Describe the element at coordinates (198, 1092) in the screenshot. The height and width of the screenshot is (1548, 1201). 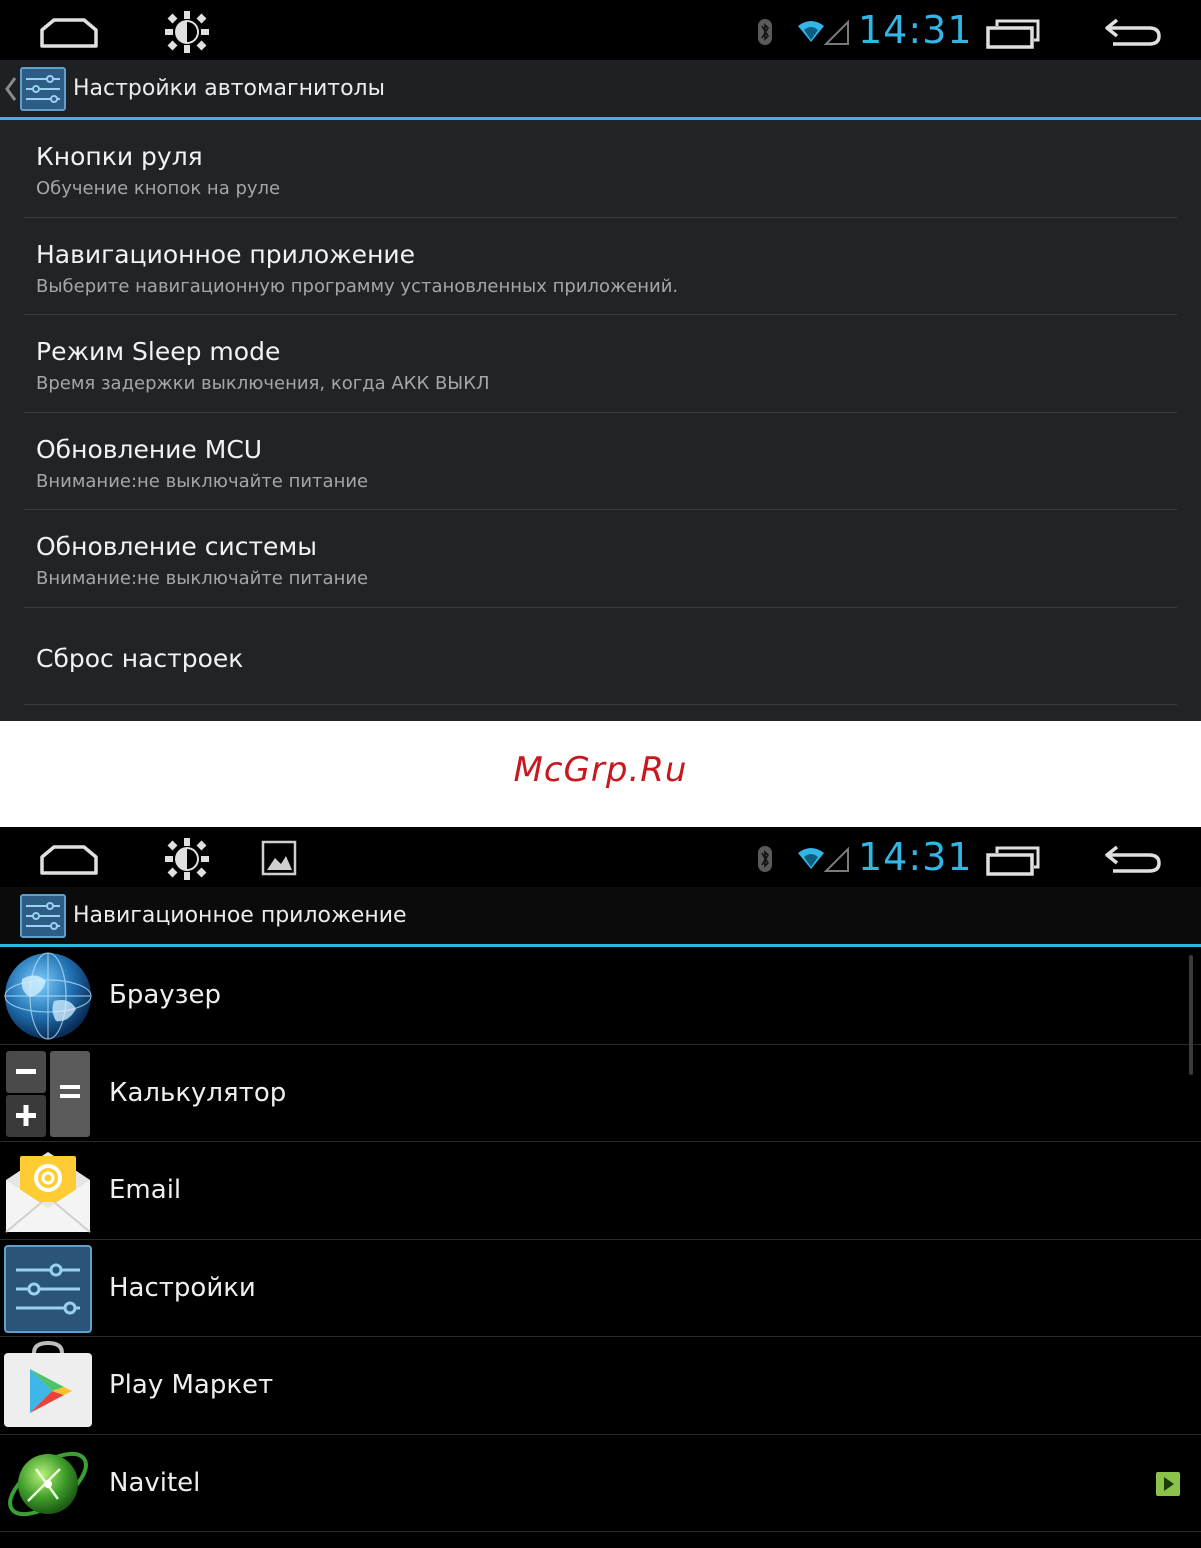
I see `app-label: Калькулятор` at that location.